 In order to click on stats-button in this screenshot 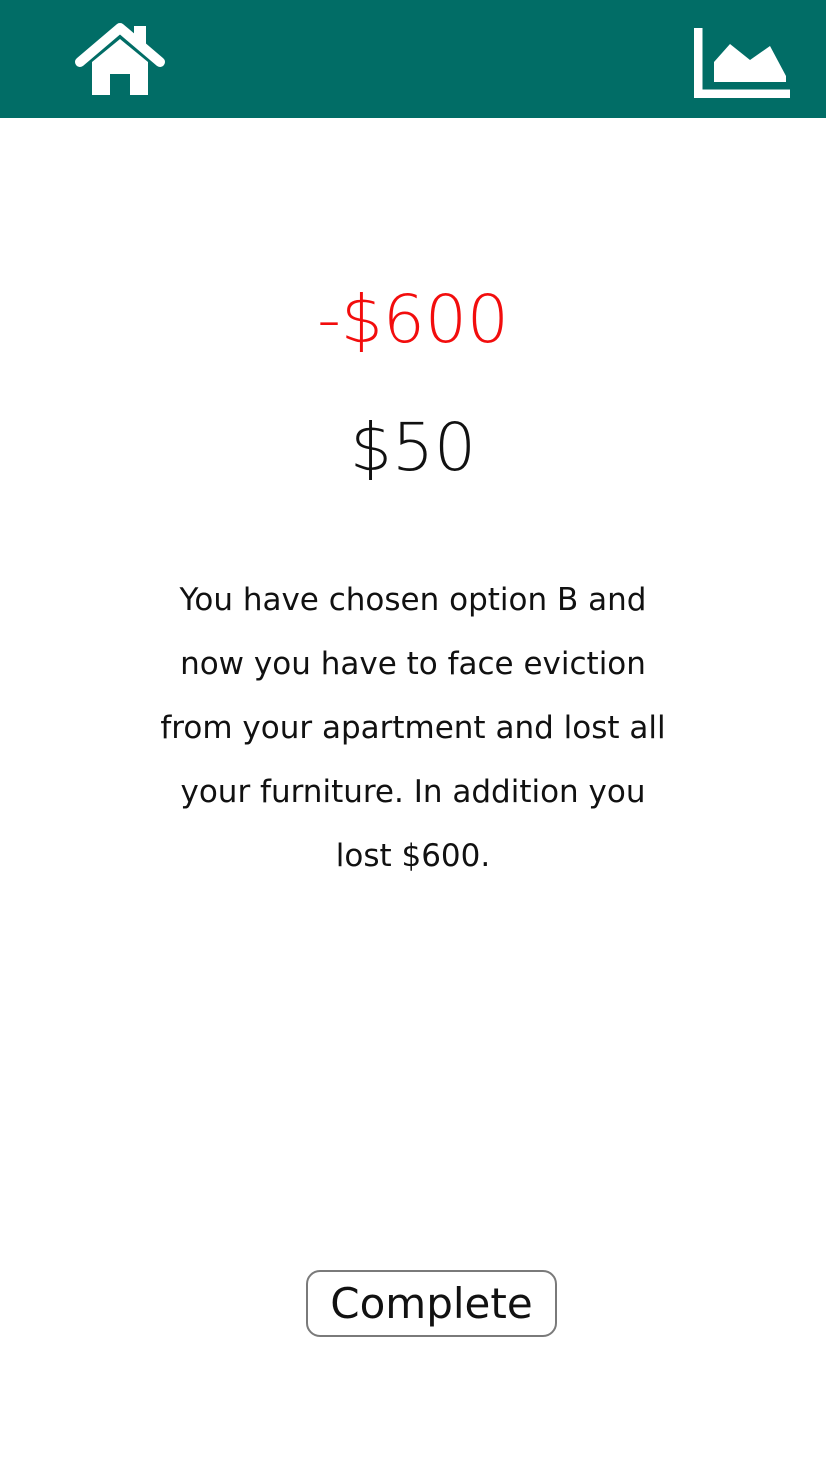, I will do `click(743, 62)`.